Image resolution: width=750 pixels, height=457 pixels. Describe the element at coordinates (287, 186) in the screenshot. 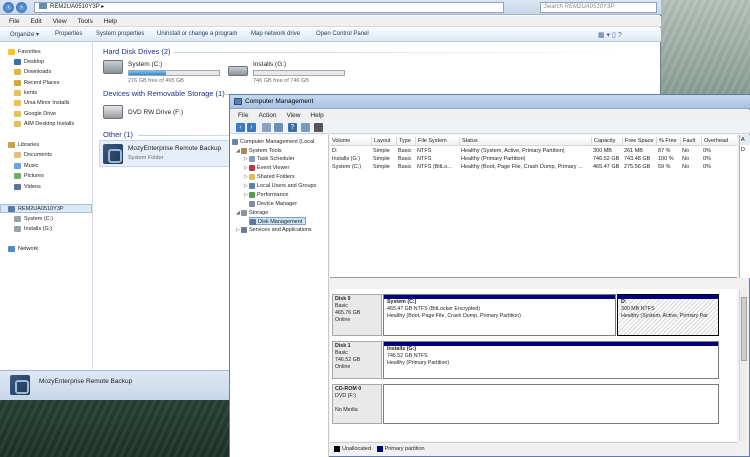

I see `tree-label: Local Users and Groups` at that location.